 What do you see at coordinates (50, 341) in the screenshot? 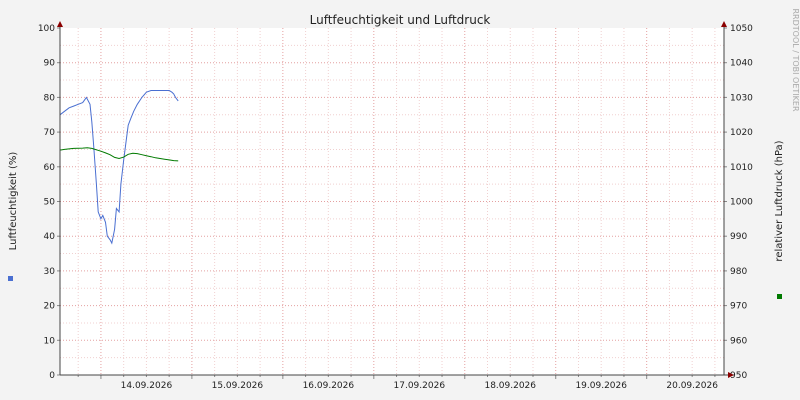
I see `y-tick-label-left: 10` at bounding box center [50, 341].